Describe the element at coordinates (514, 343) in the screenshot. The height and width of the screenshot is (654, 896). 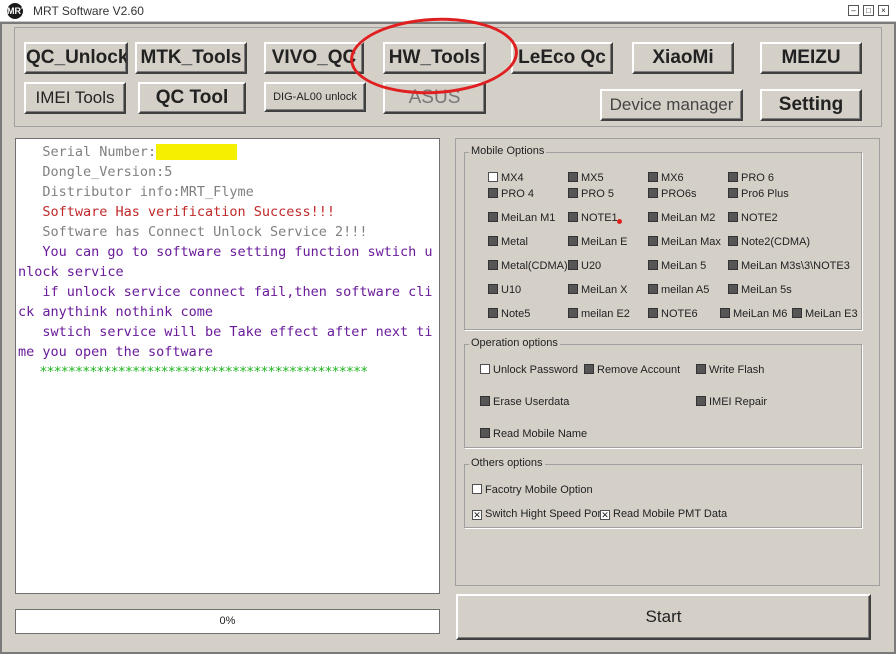
I see `operation-options-title: Operation options` at that location.